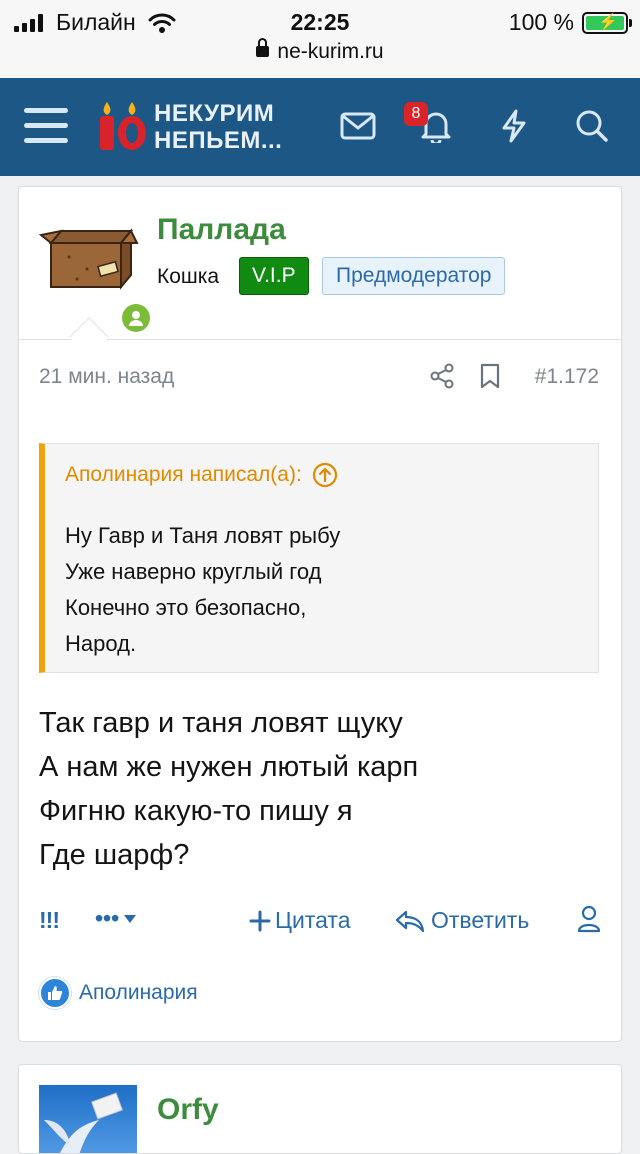  What do you see at coordinates (196, 811) in the screenshot?
I see `message-line: Фигню какую-то пишу я` at bounding box center [196, 811].